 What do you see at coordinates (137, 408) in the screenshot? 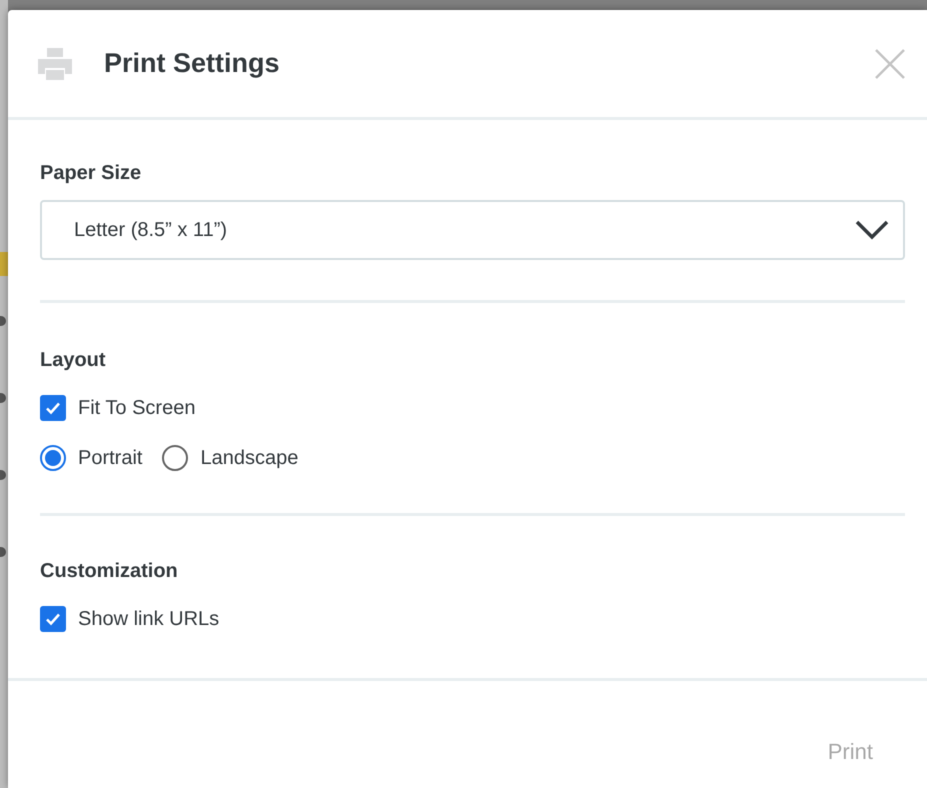
I see `checkbox-label: Fit To Screen` at bounding box center [137, 408].